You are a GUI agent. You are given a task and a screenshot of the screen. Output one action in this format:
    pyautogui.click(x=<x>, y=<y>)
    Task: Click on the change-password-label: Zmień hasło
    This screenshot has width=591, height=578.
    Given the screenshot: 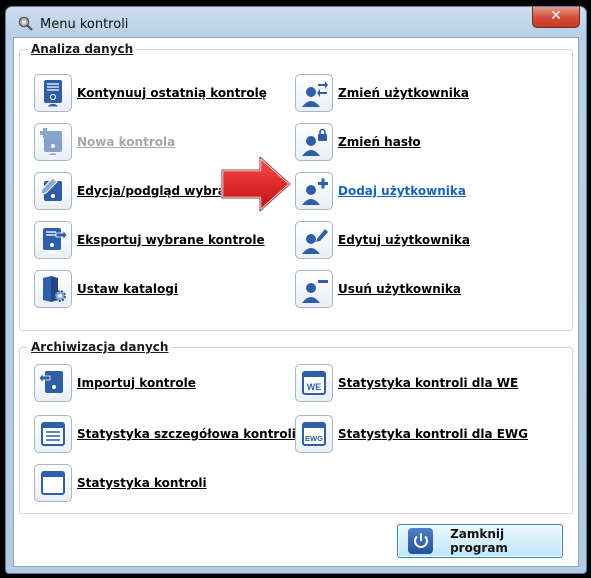 What is the action you would take?
    pyautogui.click(x=379, y=142)
    